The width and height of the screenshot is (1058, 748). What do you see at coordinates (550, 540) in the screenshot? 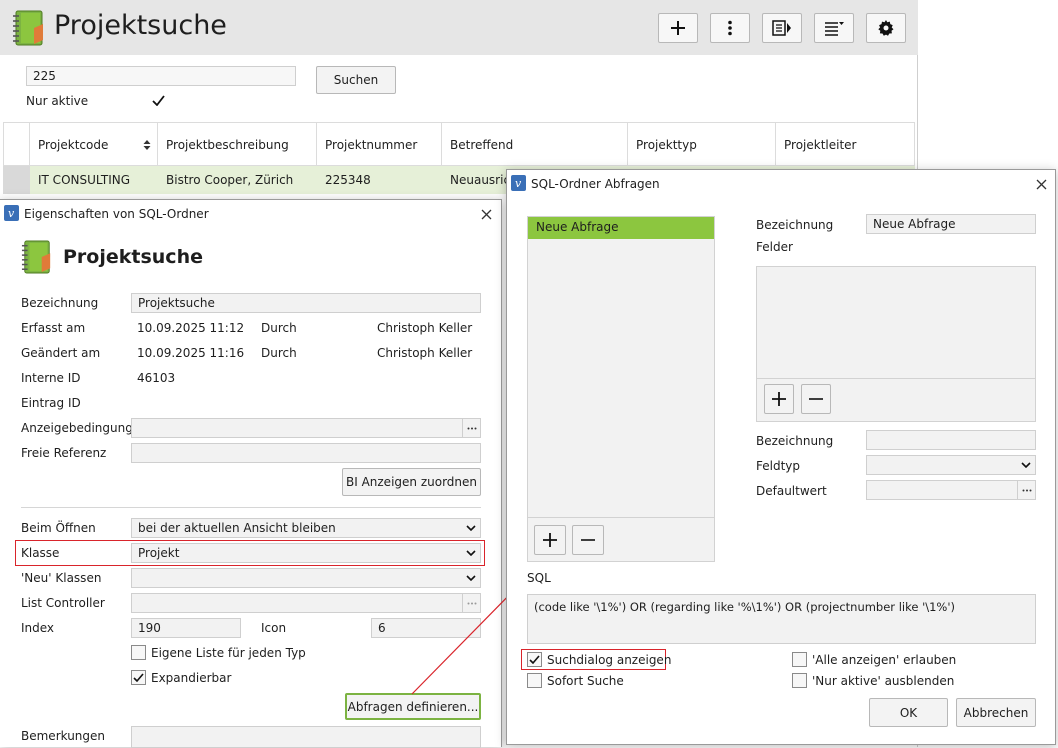
I see `add-query-button` at bounding box center [550, 540].